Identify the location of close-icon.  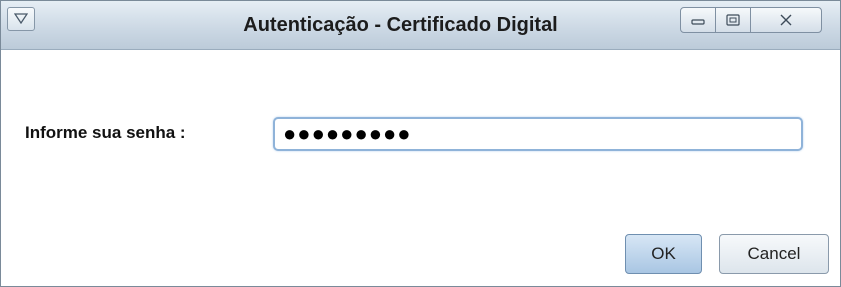
(786, 20).